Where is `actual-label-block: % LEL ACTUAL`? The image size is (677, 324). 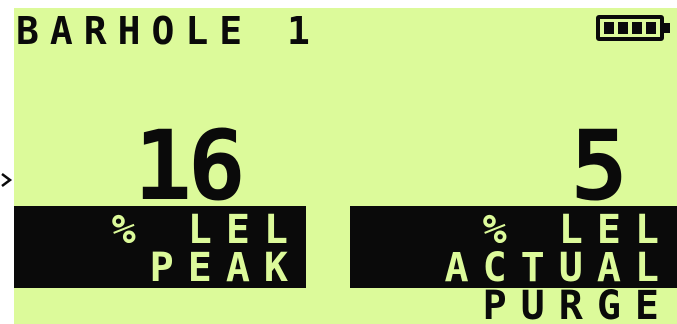
actual-label-block: % LEL ACTUAL is located at coordinates (513, 247).